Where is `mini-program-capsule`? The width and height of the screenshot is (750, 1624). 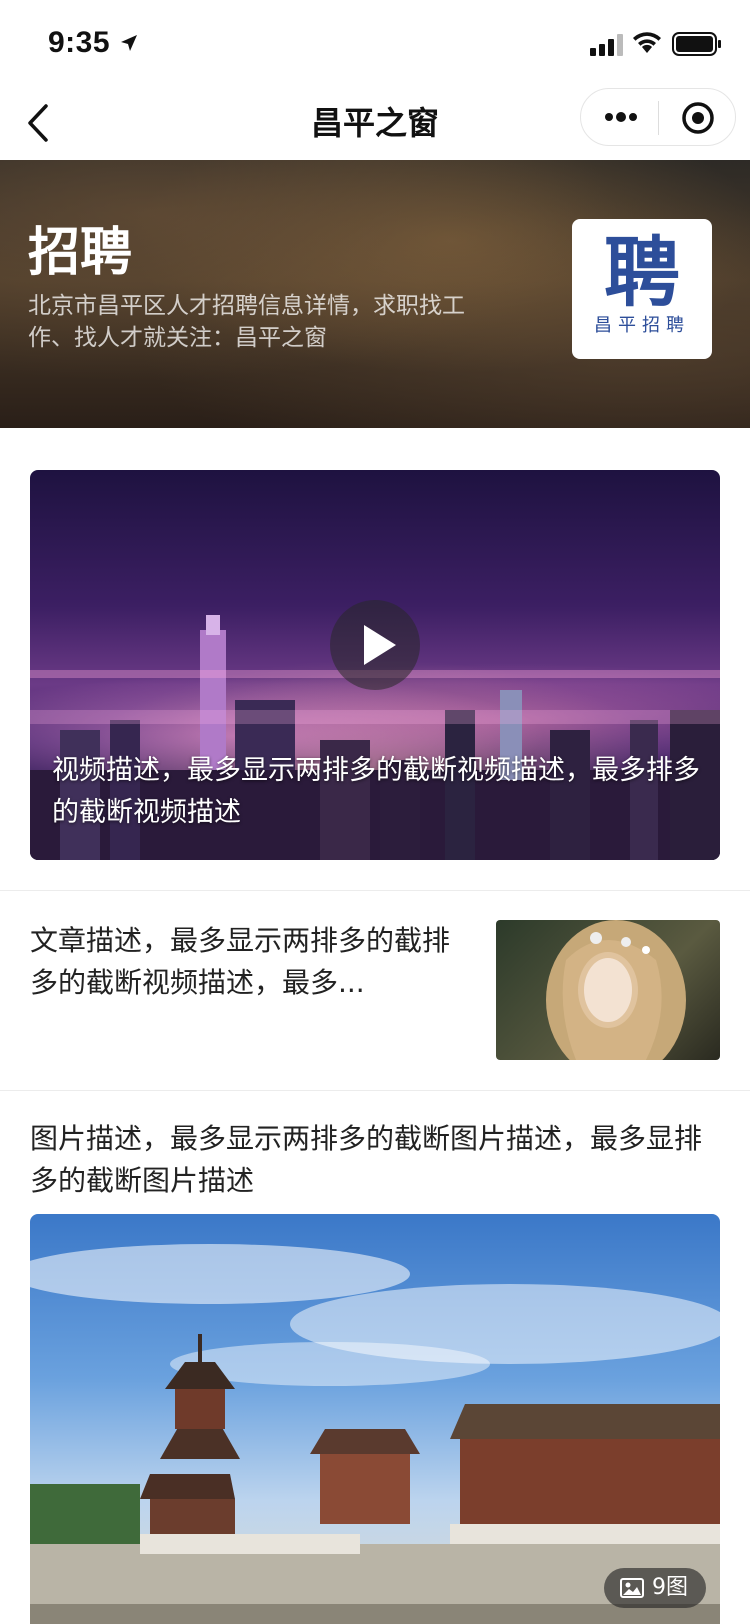 mini-program-capsule is located at coordinates (658, 117).